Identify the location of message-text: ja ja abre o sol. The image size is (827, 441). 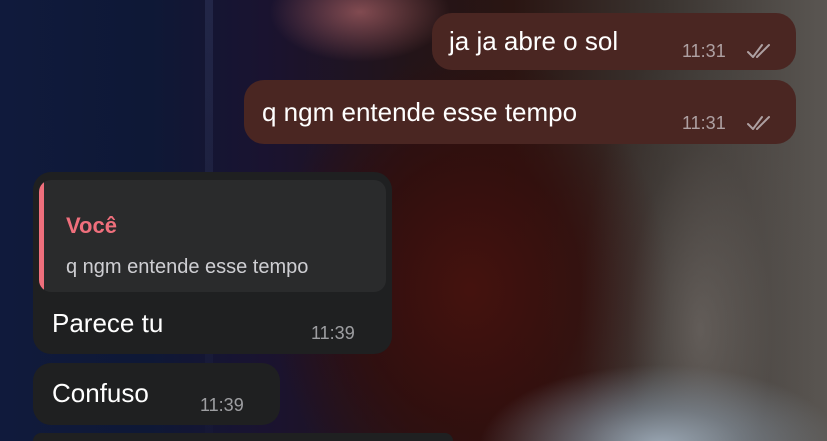
(534, 41).